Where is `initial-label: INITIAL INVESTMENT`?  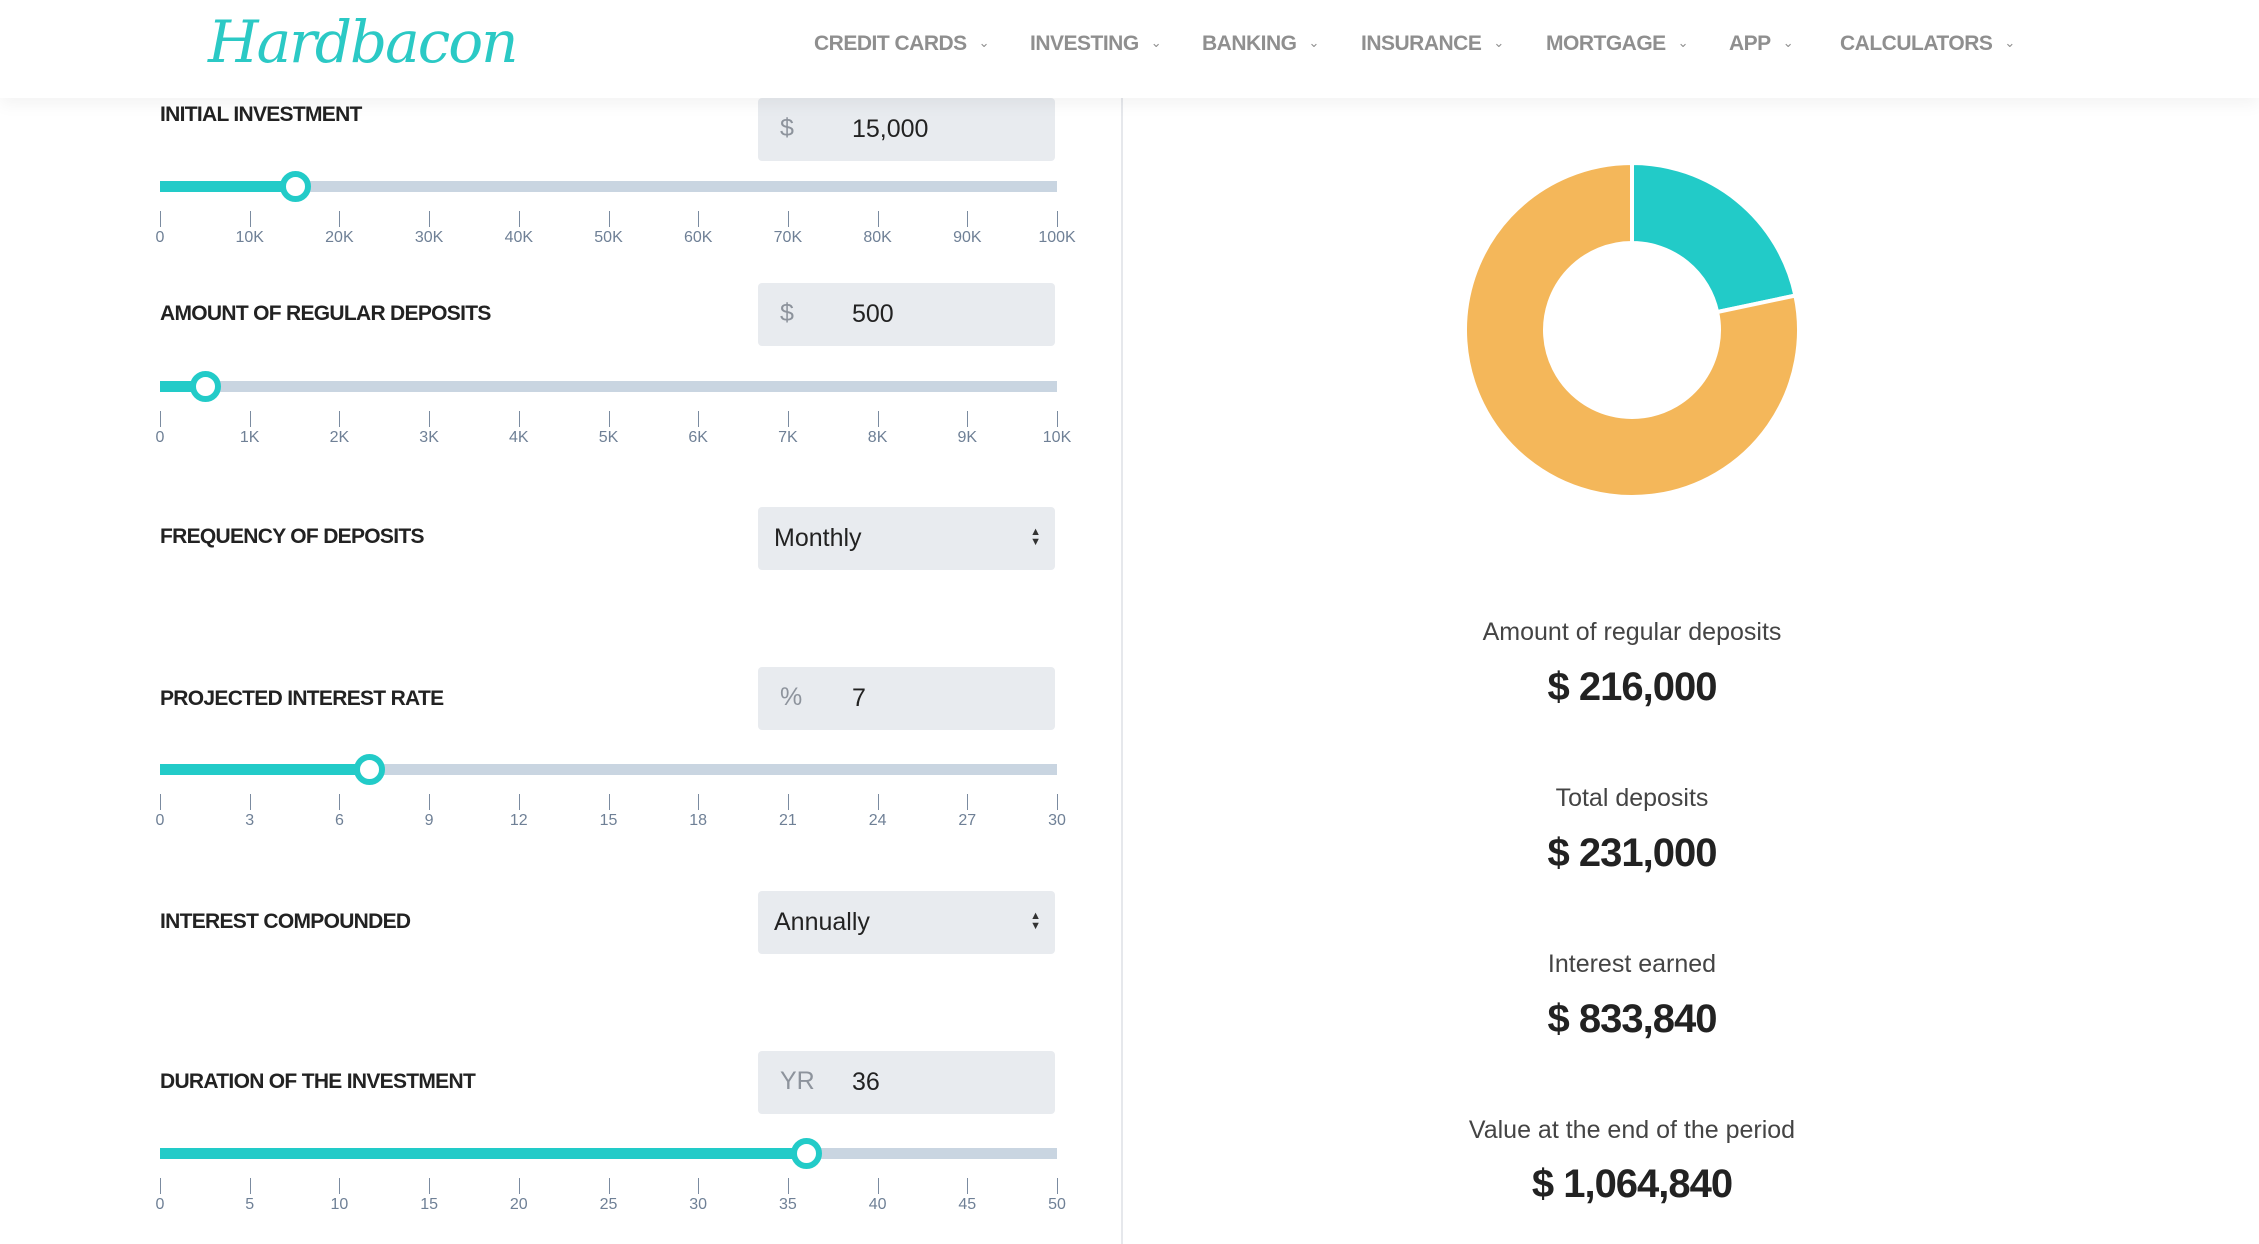 initial-label: INITIAL INVESTMENT is located at coordinates (261, 114).